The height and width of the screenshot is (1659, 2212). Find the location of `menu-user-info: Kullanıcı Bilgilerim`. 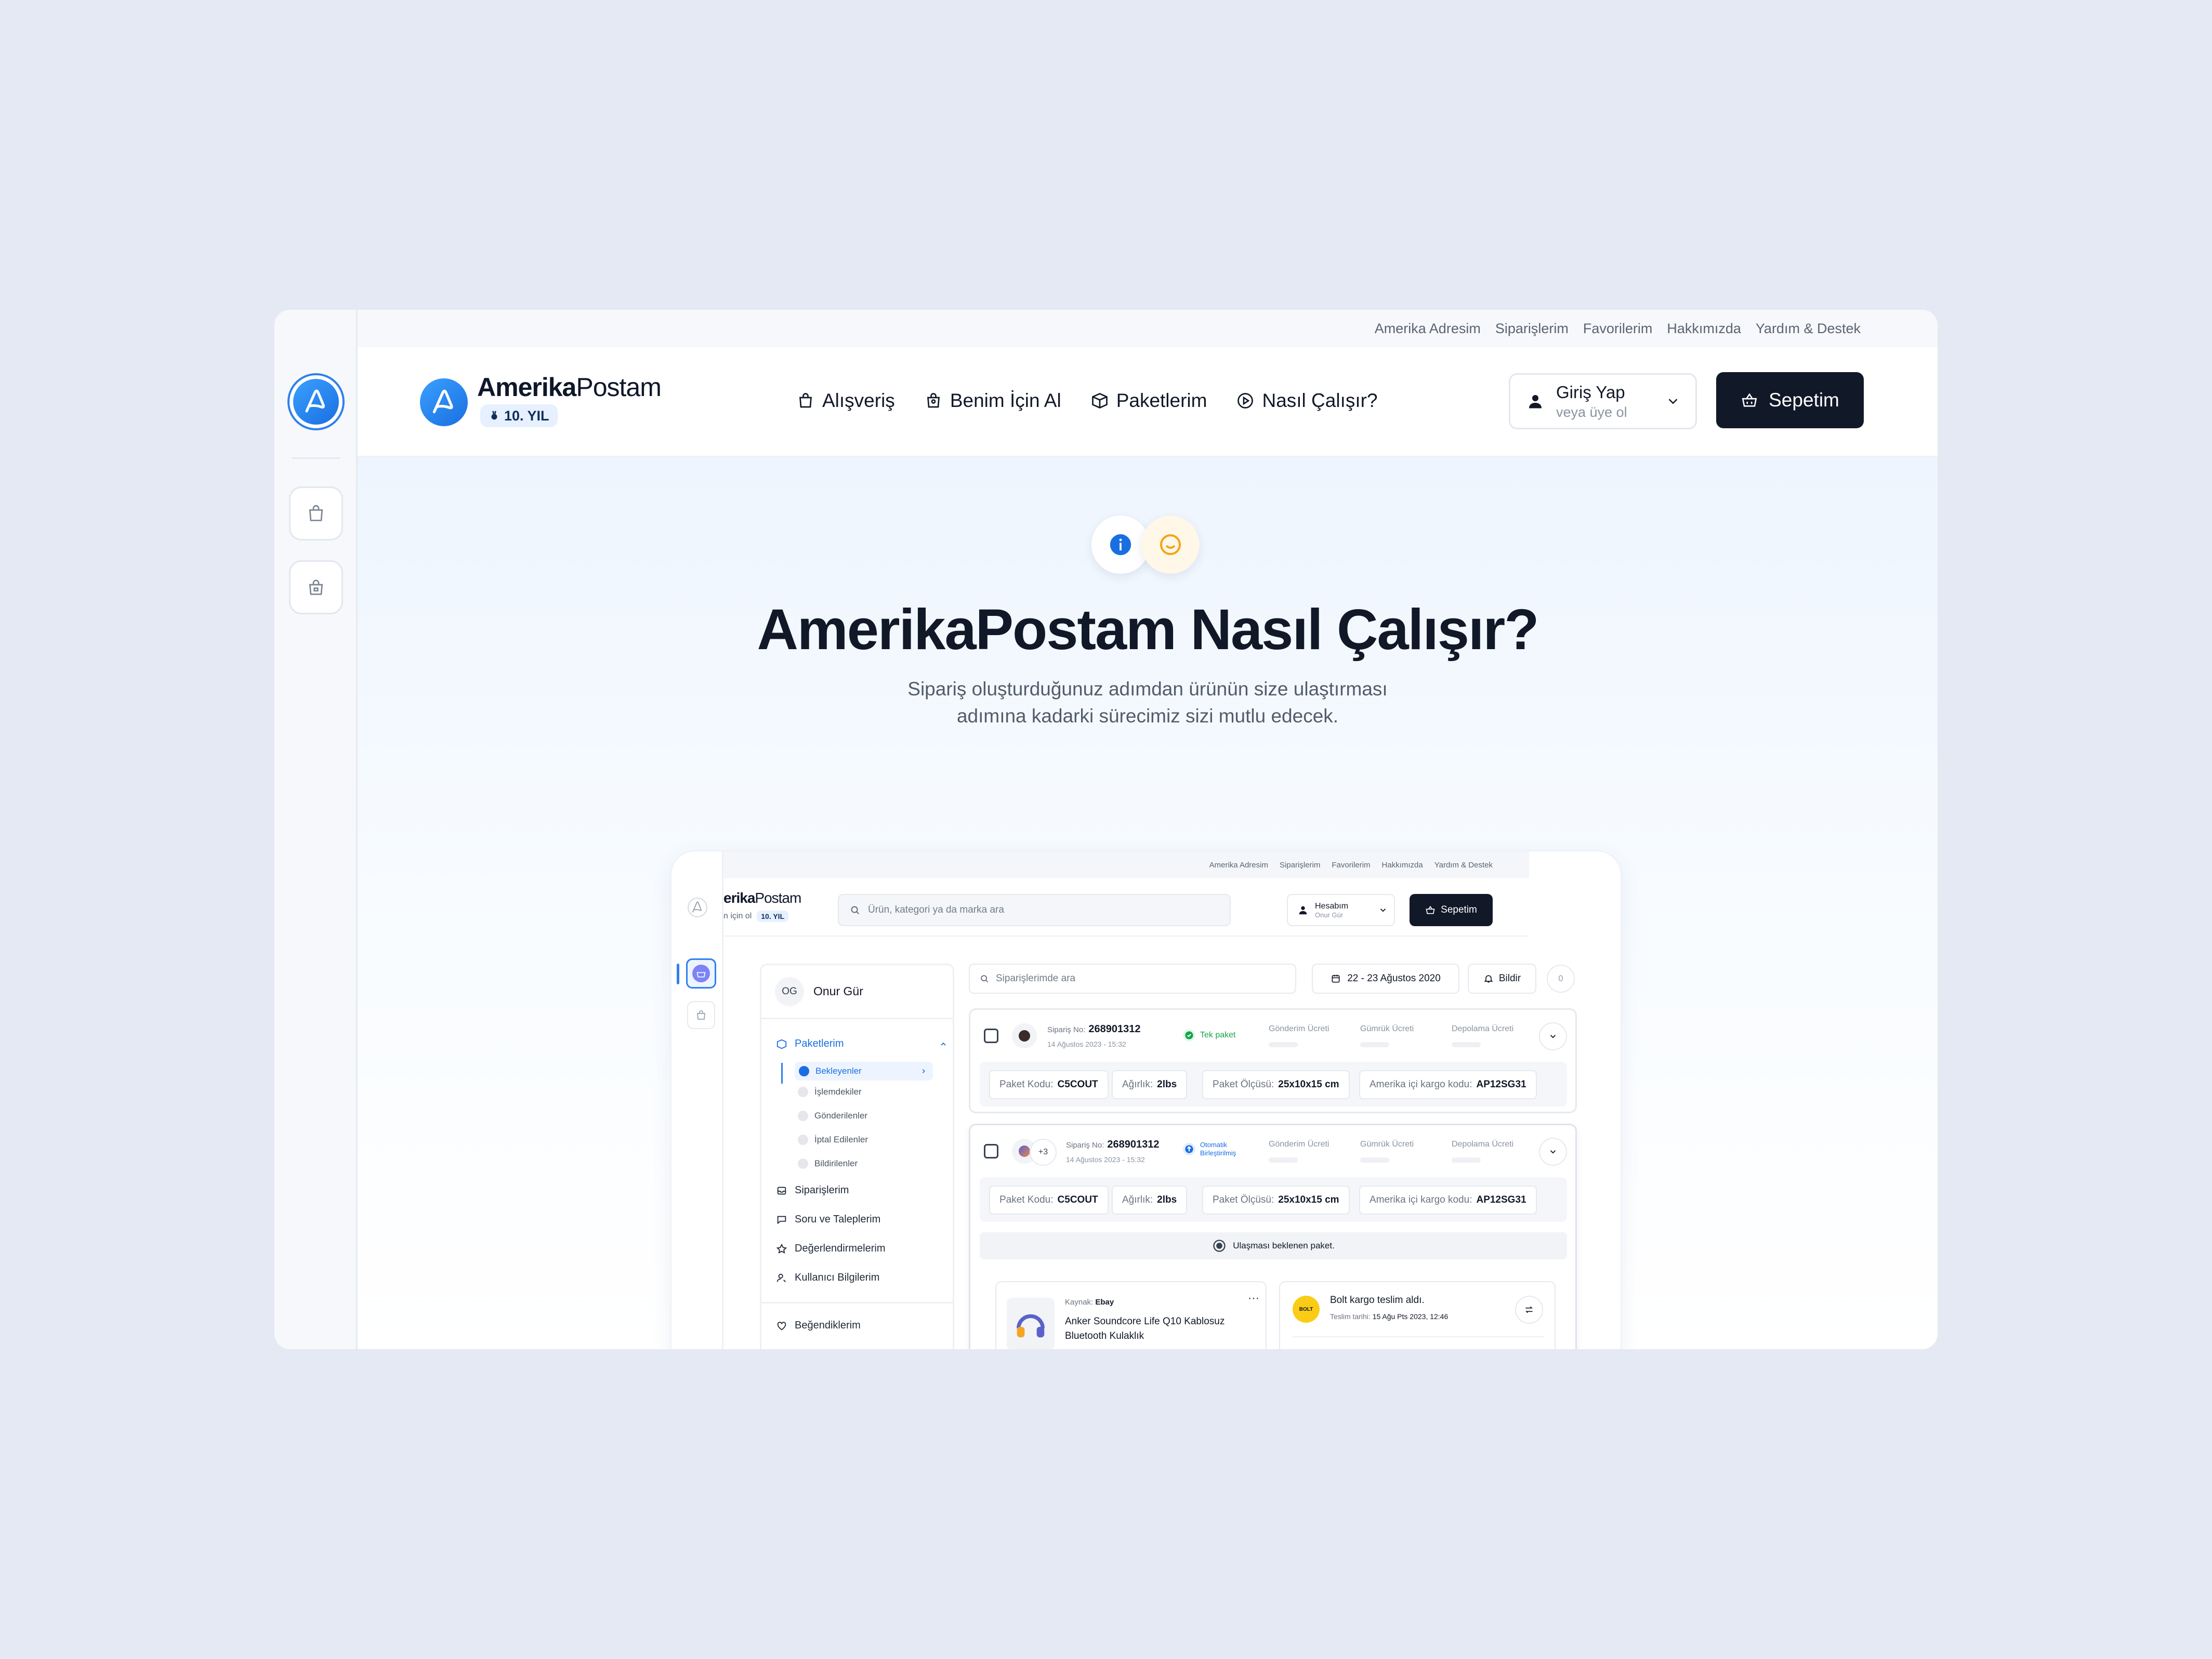

menu-user-info: Kullanıcı Bilgilerim is located at coordinates (827, 1278).